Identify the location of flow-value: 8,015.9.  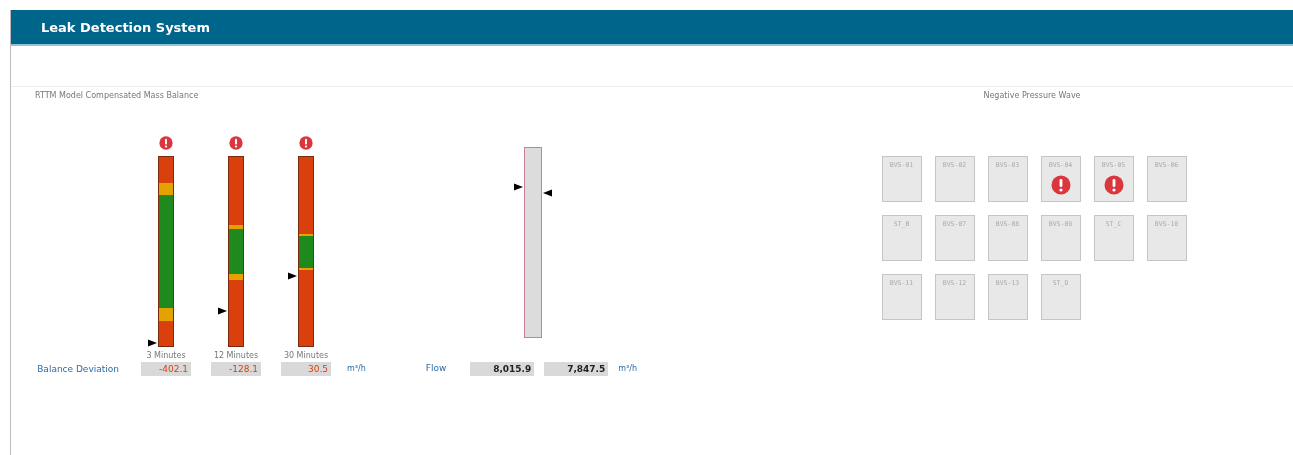
(502, 369).